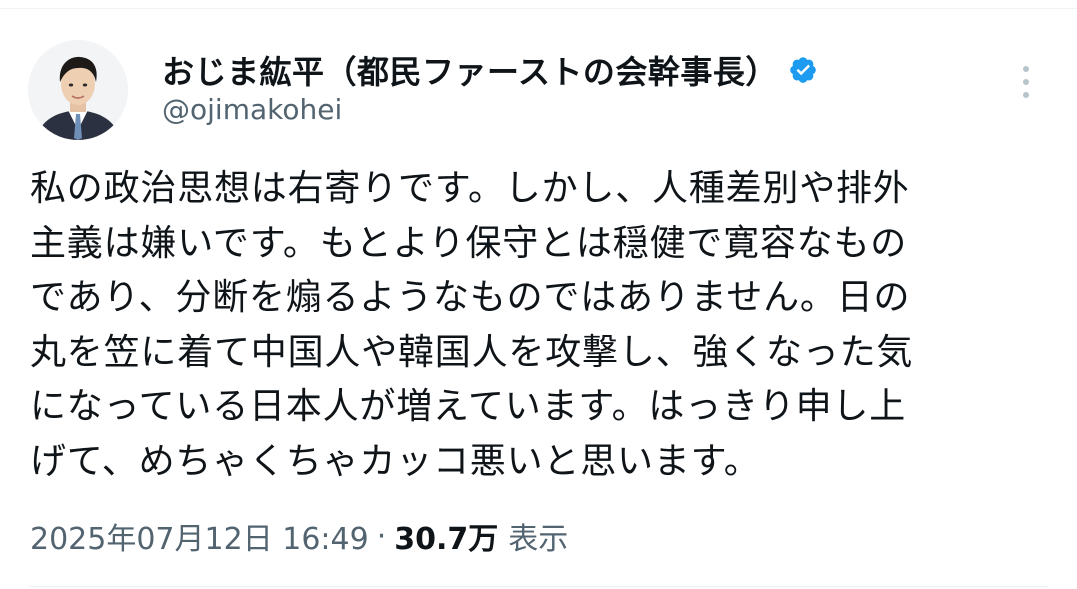 The image size is (1077, 589). Describe the element at coordinates (470, 188) in the screenshot. I see `tweet-line: 私の政治思想は右寄りです。しかし、人種差別や排外` at that location.